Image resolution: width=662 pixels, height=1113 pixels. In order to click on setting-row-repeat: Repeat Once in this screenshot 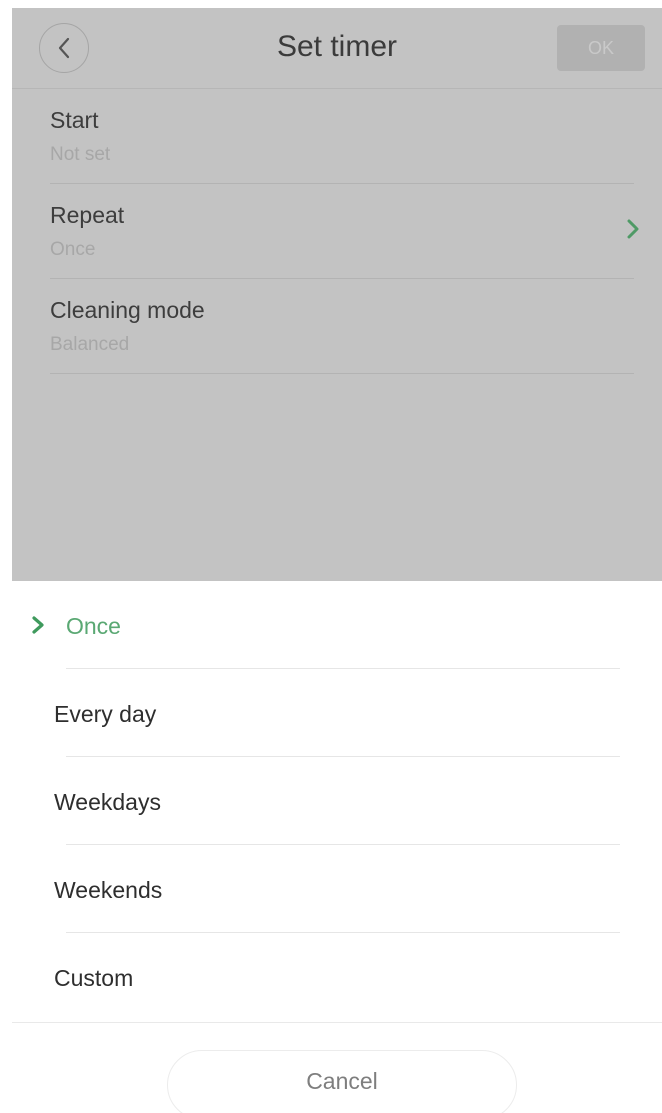, I will do `click(344, 231)`.